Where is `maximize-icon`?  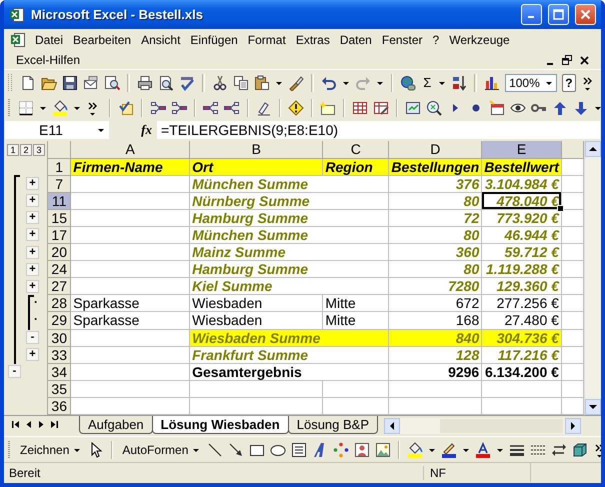 maximize-icon is located at coordinates (558, 14).